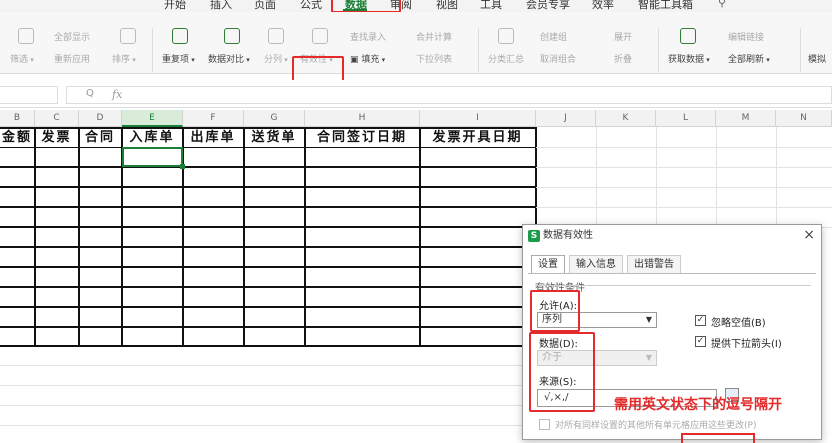 Image resolution: width=832 pixels, height=443 pixels. What do you see at coordinates (478, 118) in the screenshot?
I see `column-header-i: I` at bounding box center [478, 118].